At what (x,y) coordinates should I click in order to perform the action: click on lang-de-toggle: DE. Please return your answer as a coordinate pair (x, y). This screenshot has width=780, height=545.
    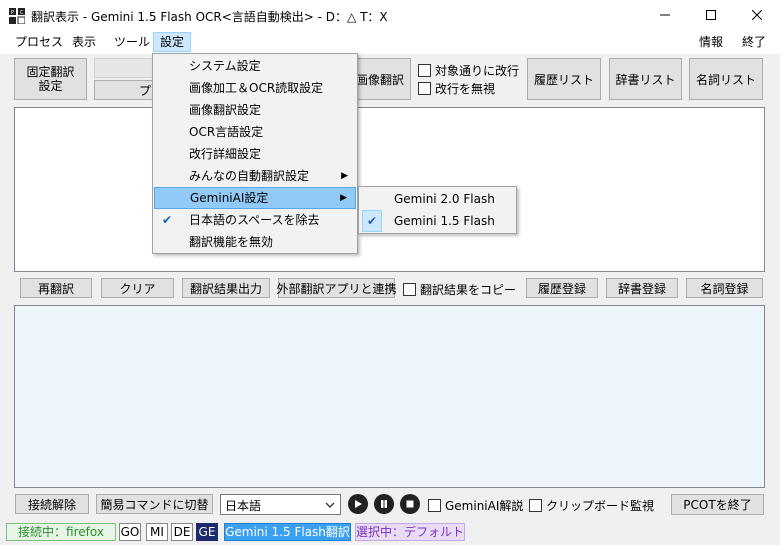
    Looking at the image, I should click on (182, 532).